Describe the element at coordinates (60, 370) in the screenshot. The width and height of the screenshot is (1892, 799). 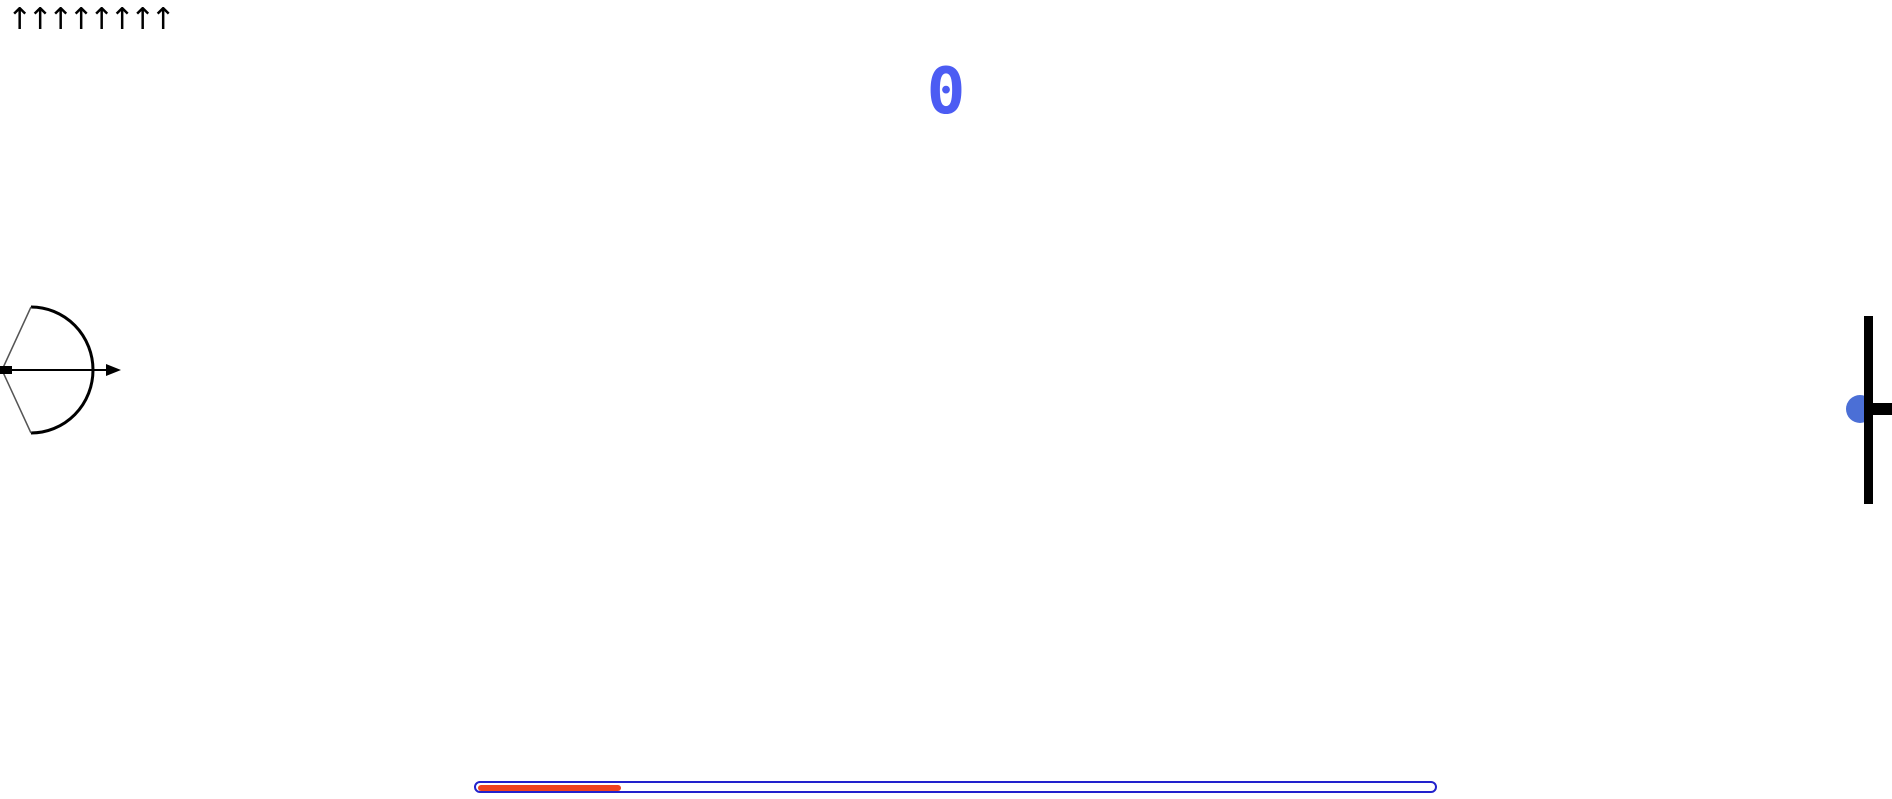
I see `arrow-icon` at that location.